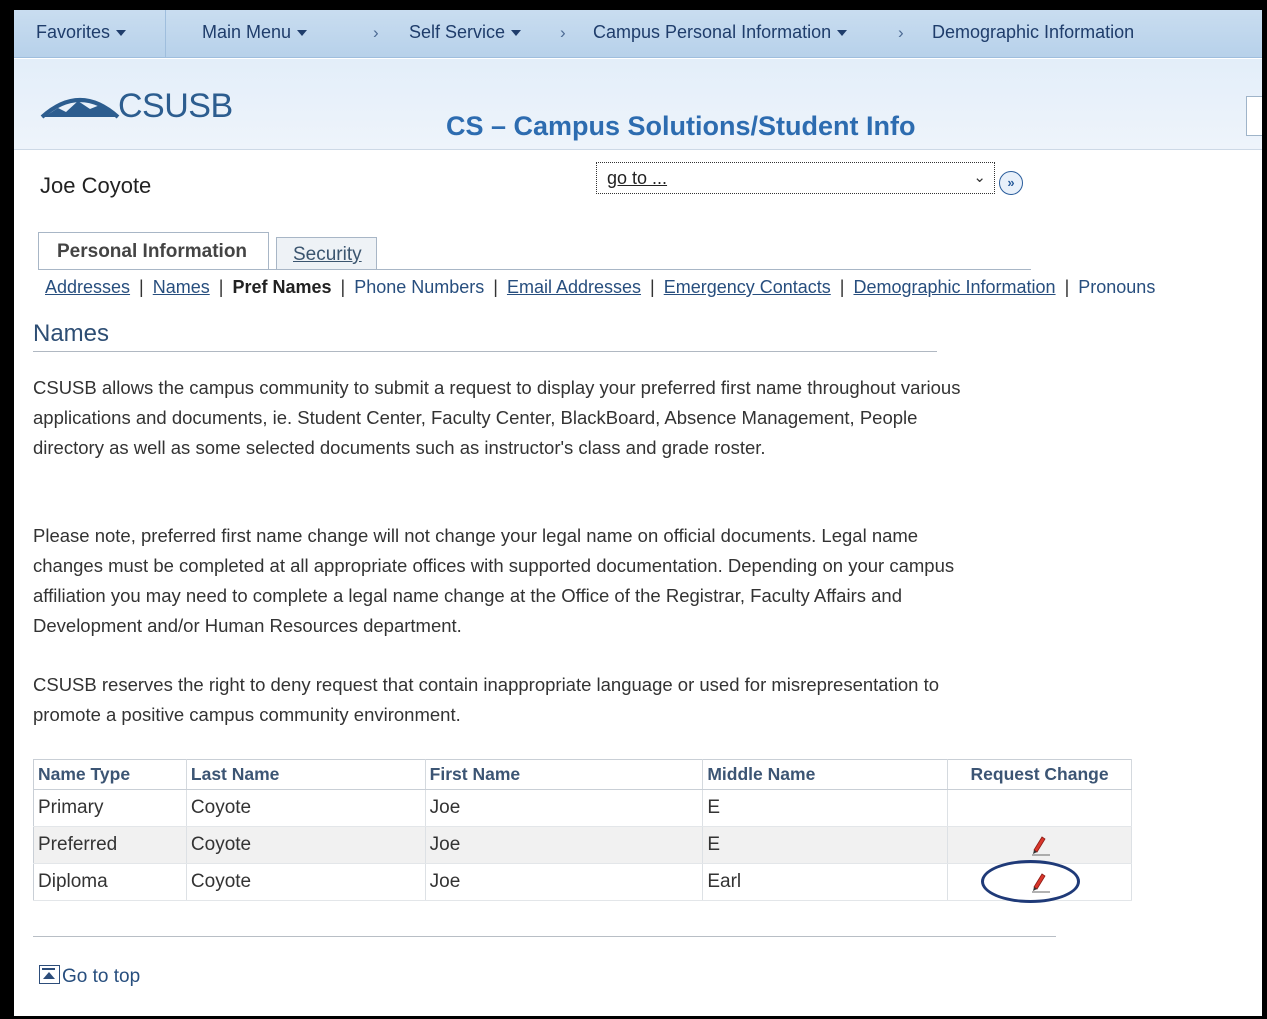 Image resolution: width=1267 pixels, height=1019 pixels. What do you see at coordinates (544, 936) in the screenshot?
I see `bottom-divider` at bounding box center [544, 936].